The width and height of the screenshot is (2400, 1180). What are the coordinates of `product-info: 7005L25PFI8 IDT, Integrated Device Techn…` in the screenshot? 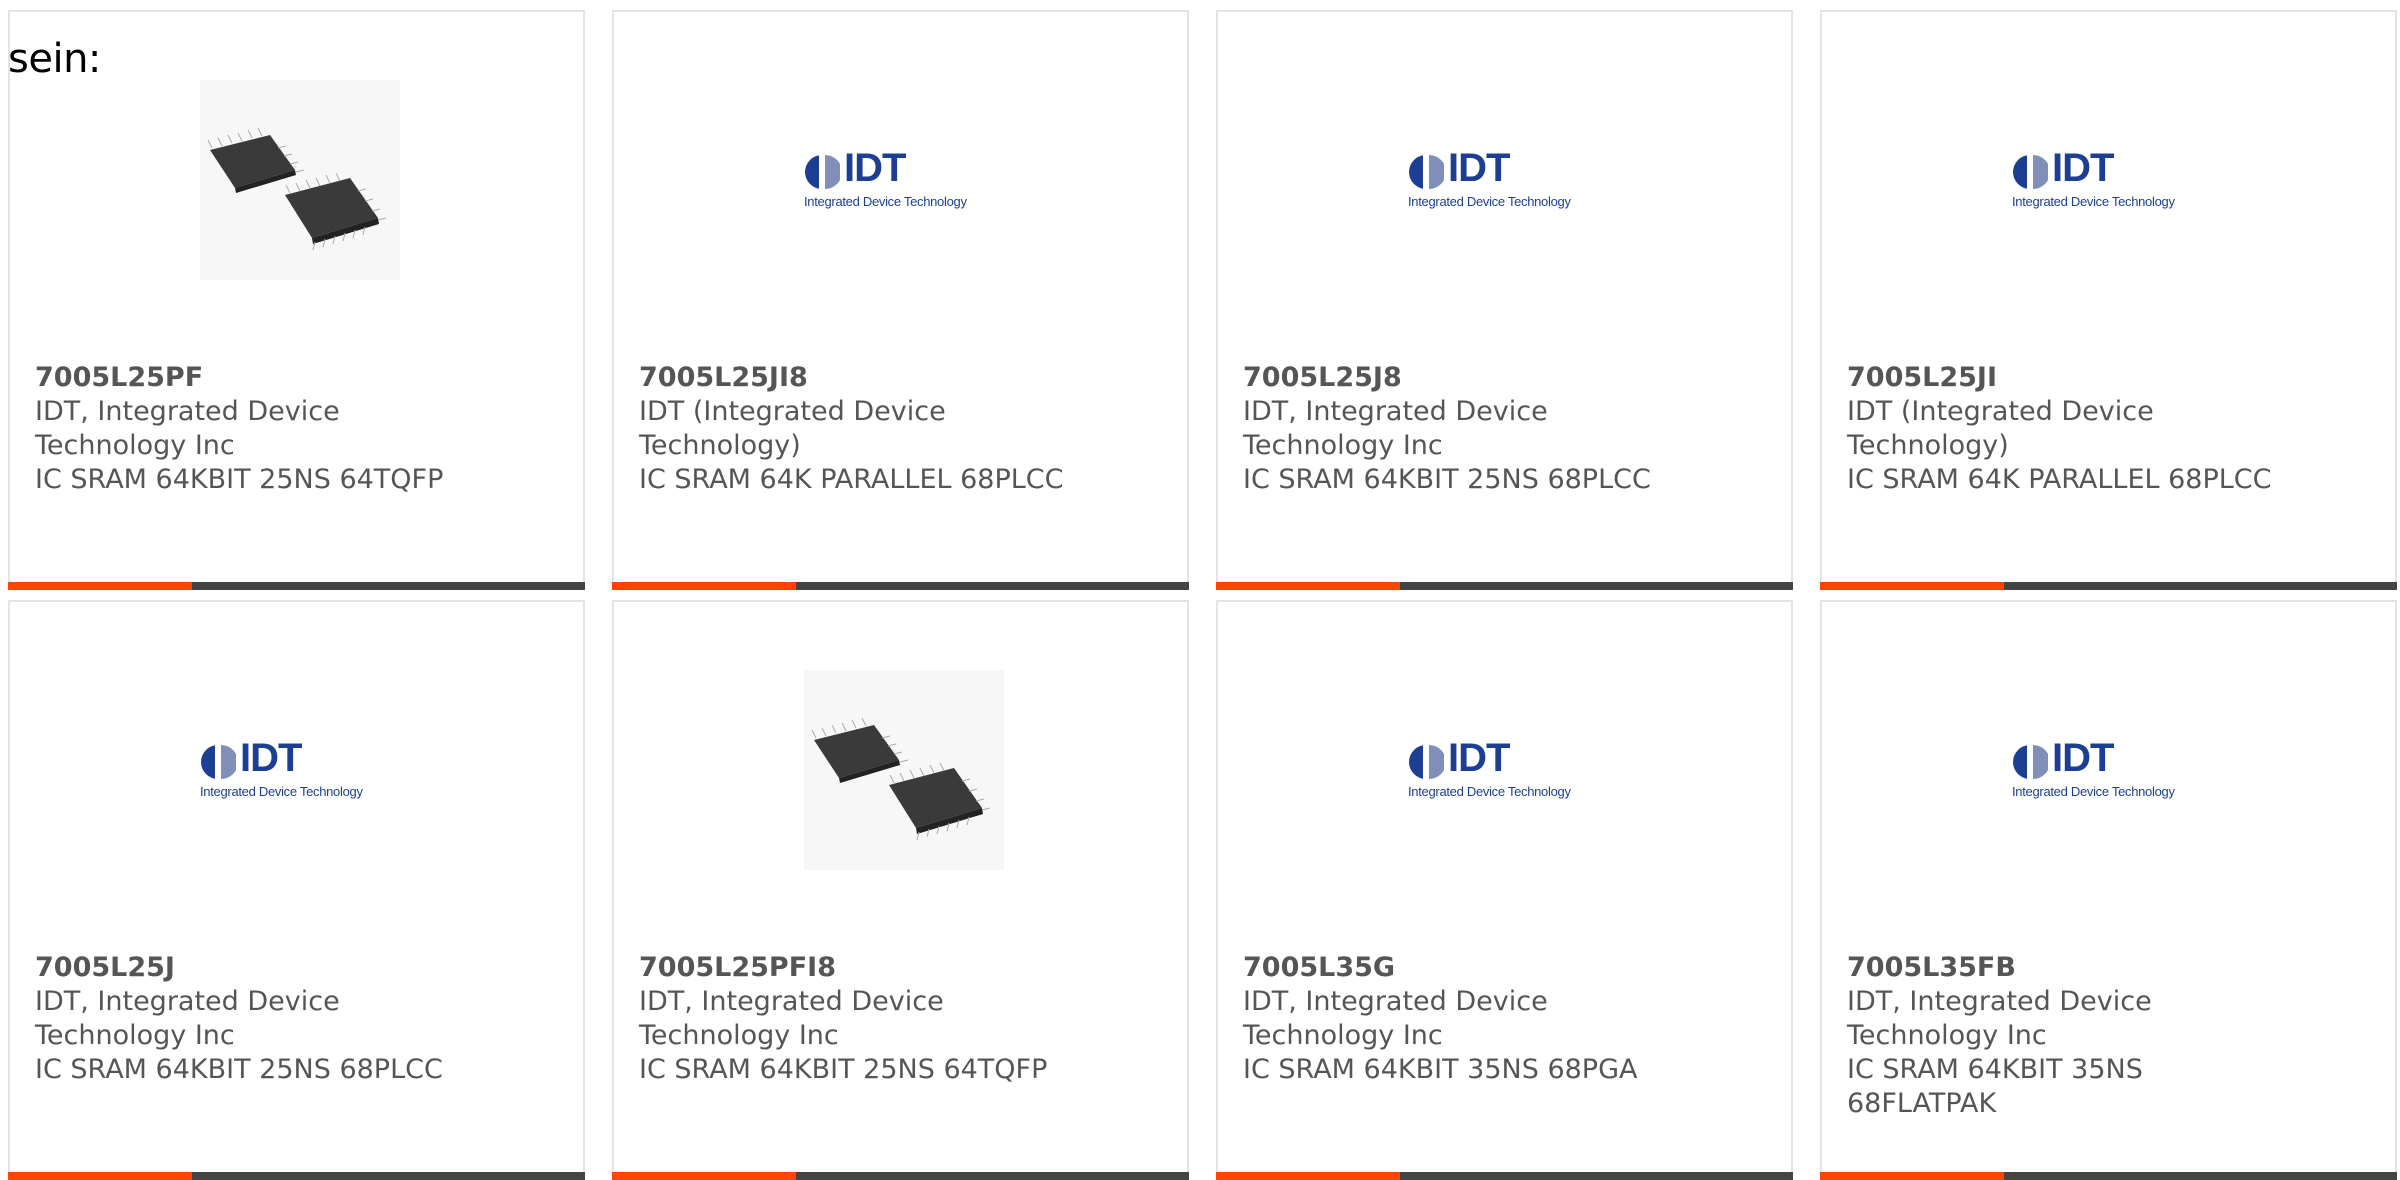 It's located at (903, 1019).